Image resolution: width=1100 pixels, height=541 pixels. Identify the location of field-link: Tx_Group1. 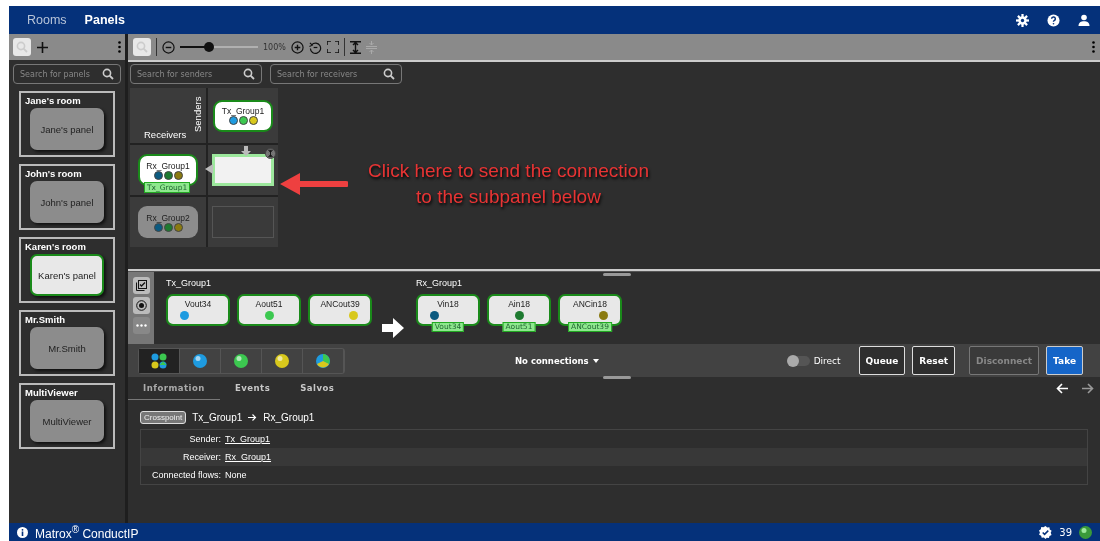
(248, 439).